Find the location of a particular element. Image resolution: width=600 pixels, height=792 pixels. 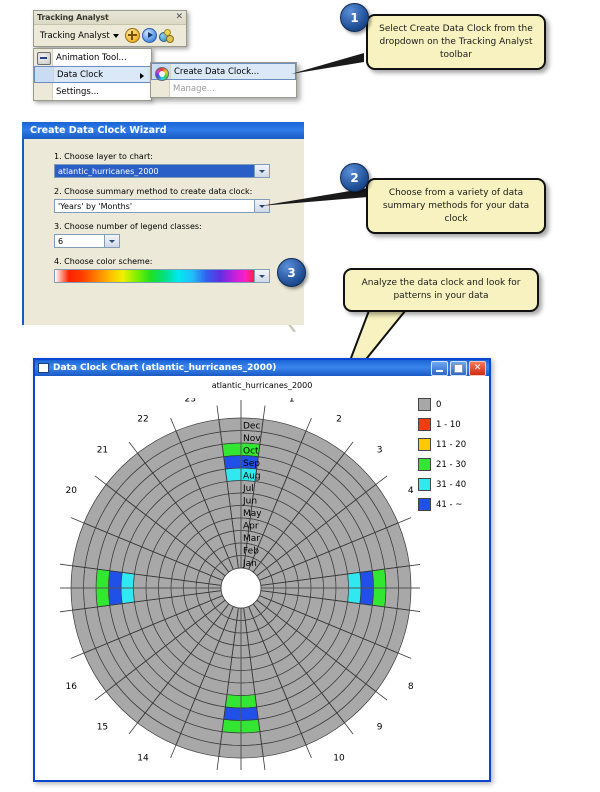

legend-row: 0 is located at coordinates (449, 404).